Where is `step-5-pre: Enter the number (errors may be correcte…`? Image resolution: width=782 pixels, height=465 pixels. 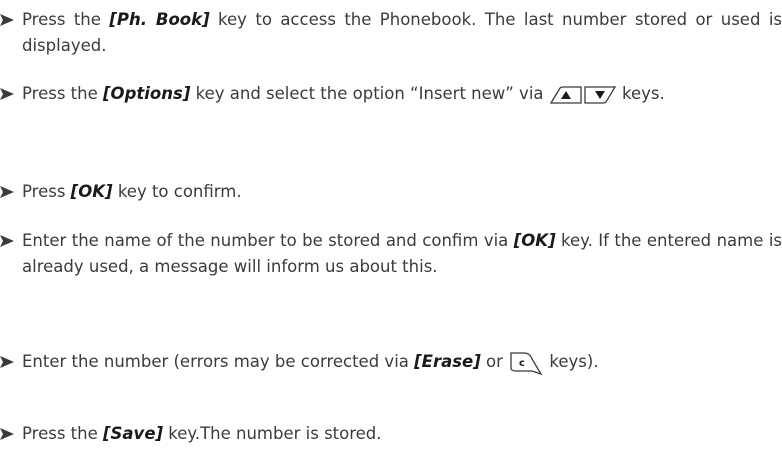 step-5-pre: Enter the number (errors may be correcte… is located at coordinates (218, 361).